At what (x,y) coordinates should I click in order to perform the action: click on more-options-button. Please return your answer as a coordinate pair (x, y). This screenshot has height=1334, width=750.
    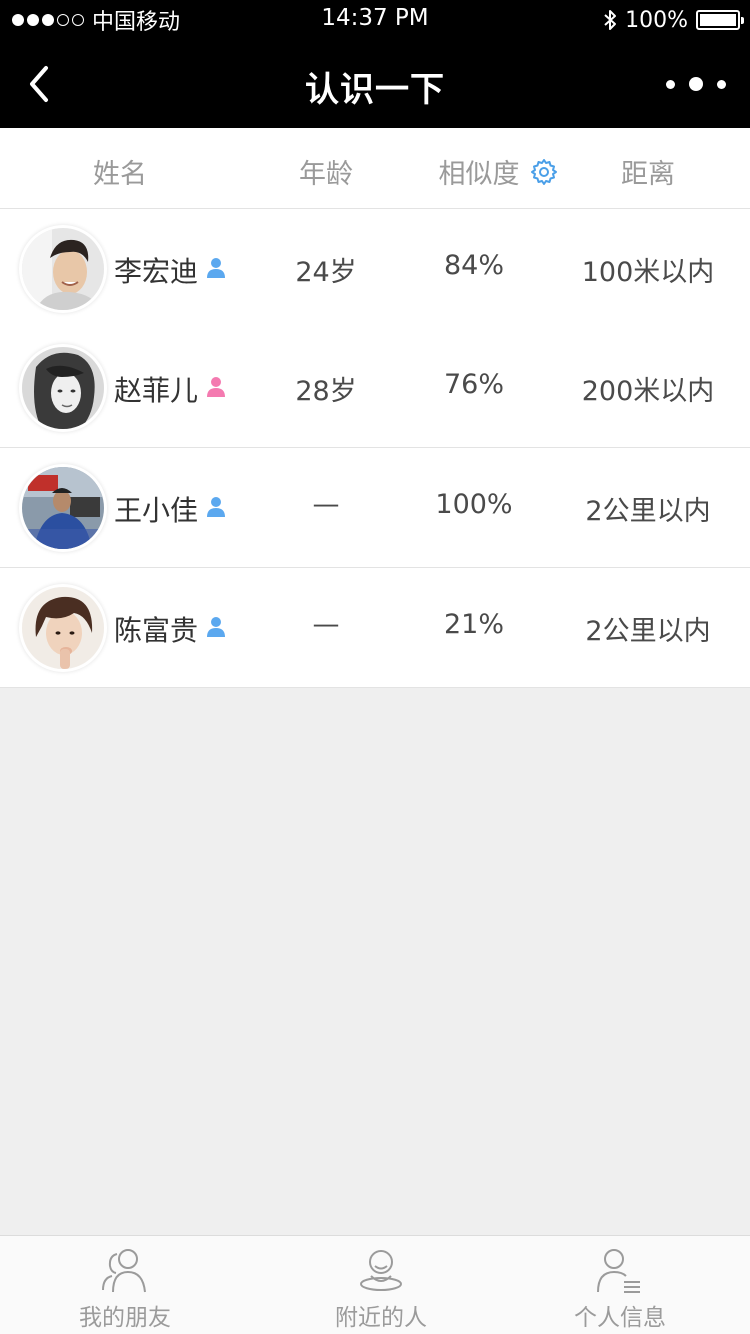
    Looking at the image, I should click on (696, 84).